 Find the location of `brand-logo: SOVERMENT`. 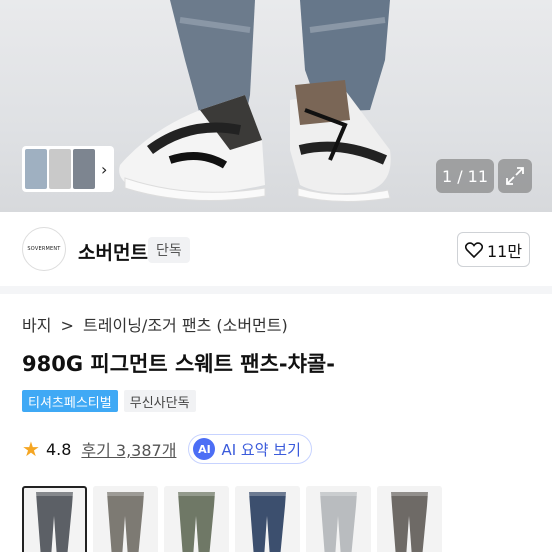

brand-logo: SOVERMENT is located at coordinates (44, 249).